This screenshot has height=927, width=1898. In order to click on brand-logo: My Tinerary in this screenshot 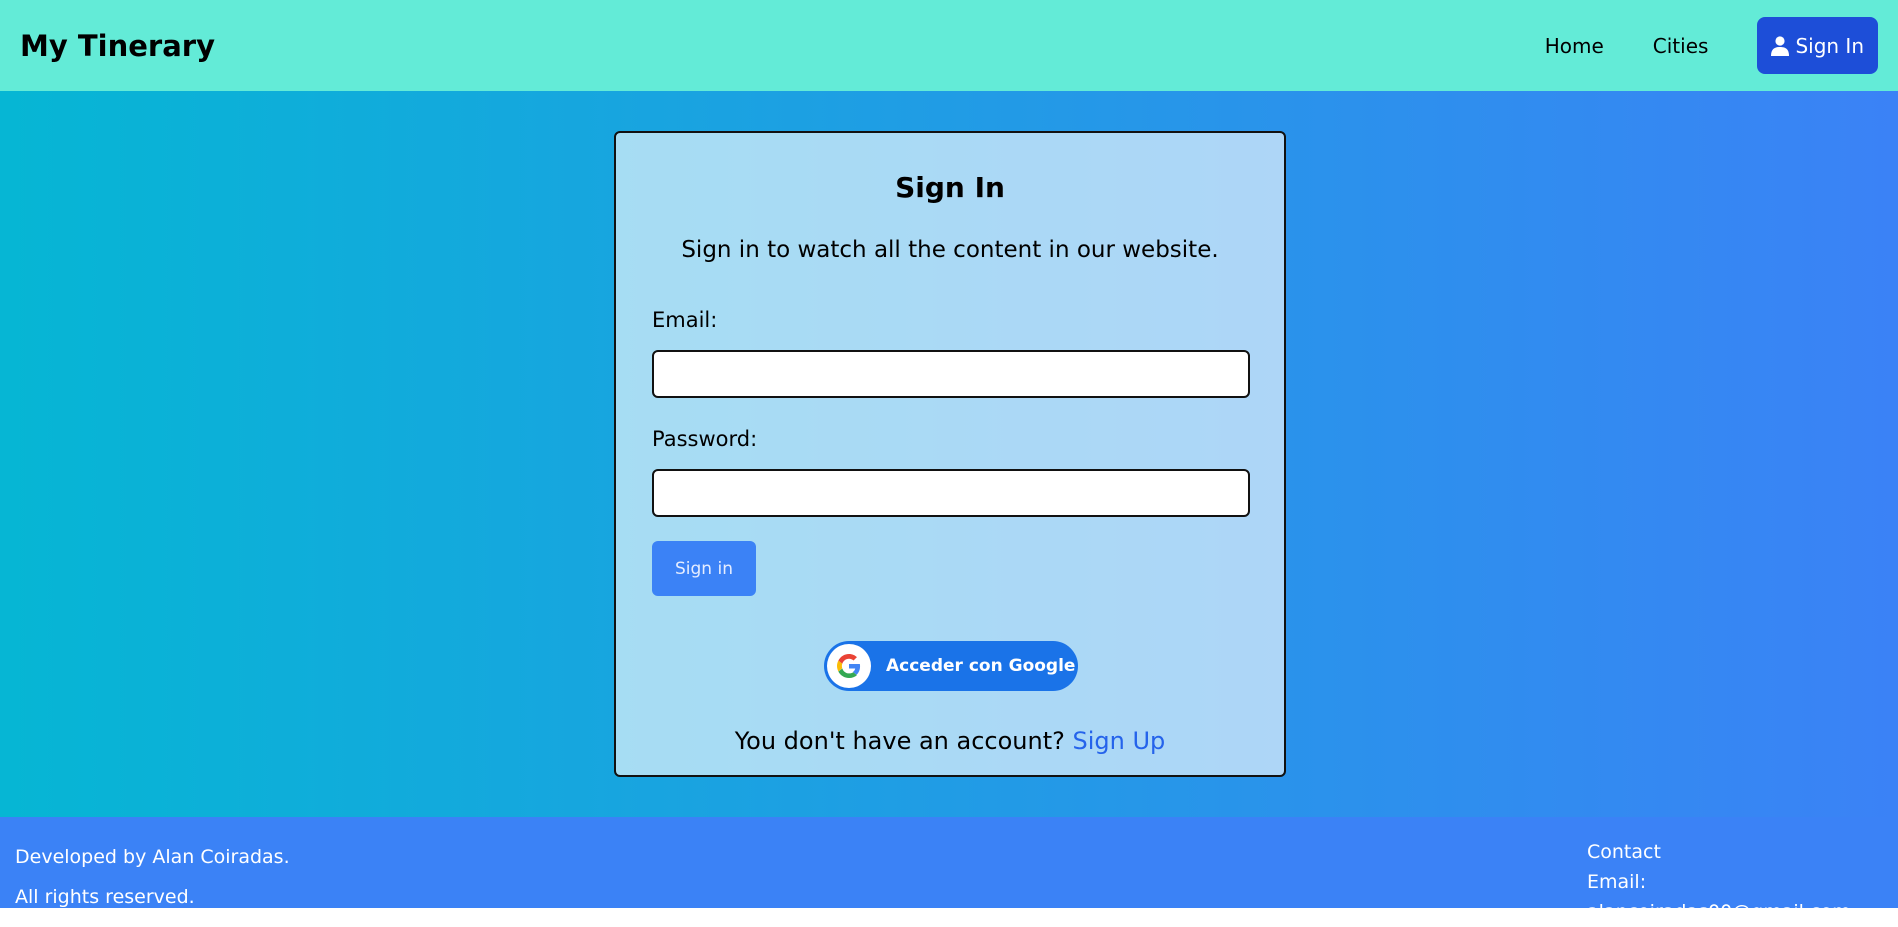, I will do `click(117, 46)`.